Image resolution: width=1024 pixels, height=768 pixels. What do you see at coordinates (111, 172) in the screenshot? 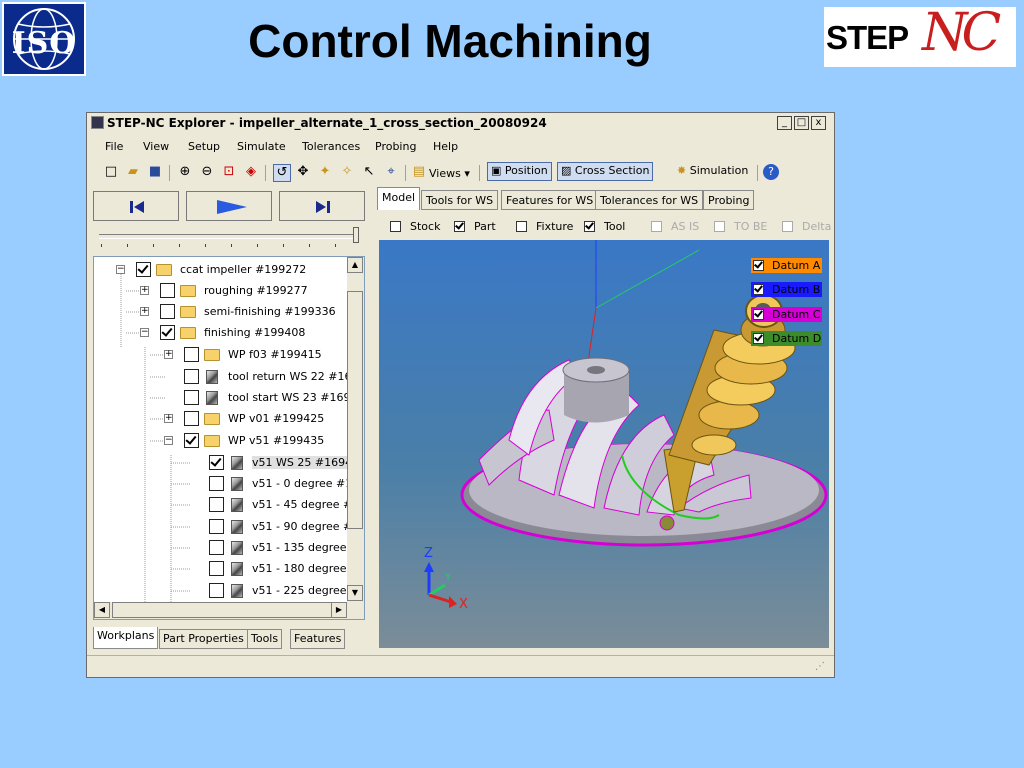
I see `new-file-icon: □` at bounding box center [111, 172].